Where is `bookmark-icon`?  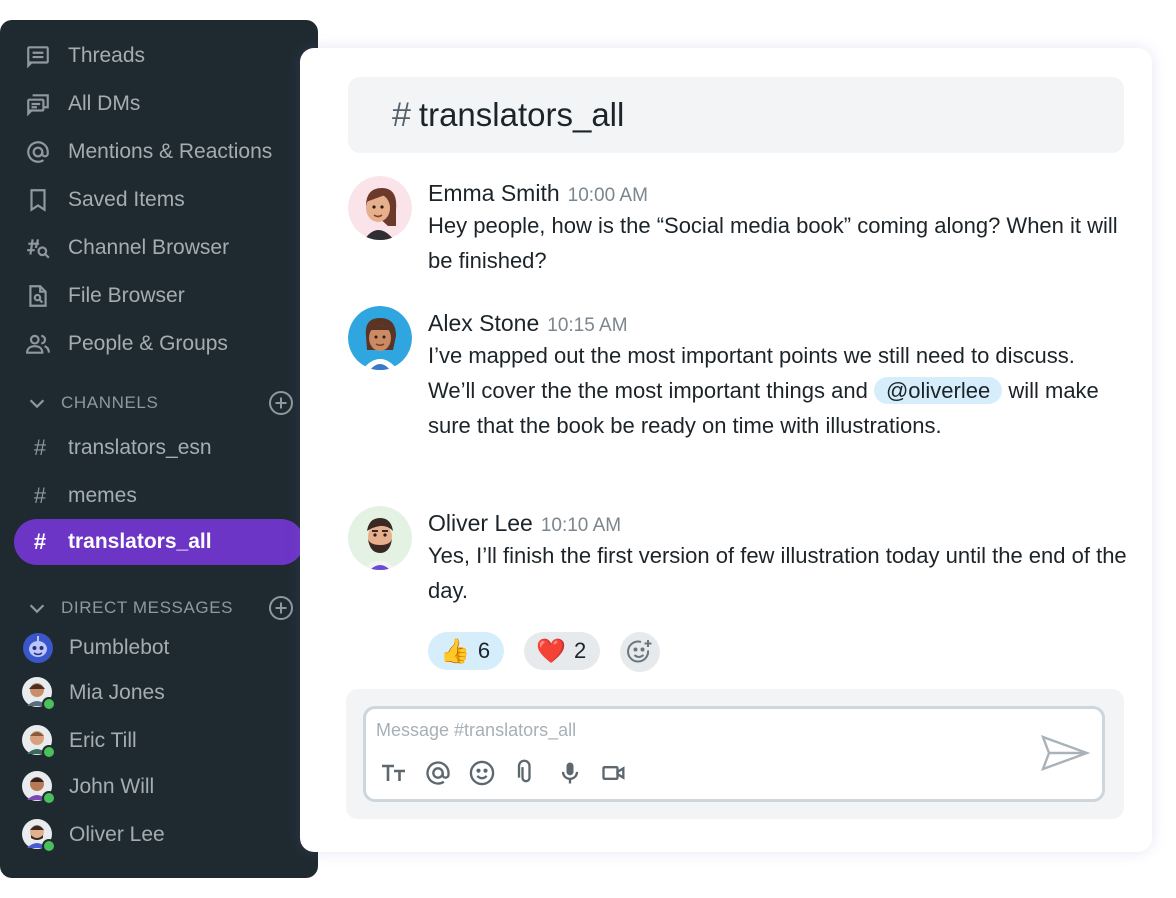 bookmark-icon is located at coordinates (38, 200).